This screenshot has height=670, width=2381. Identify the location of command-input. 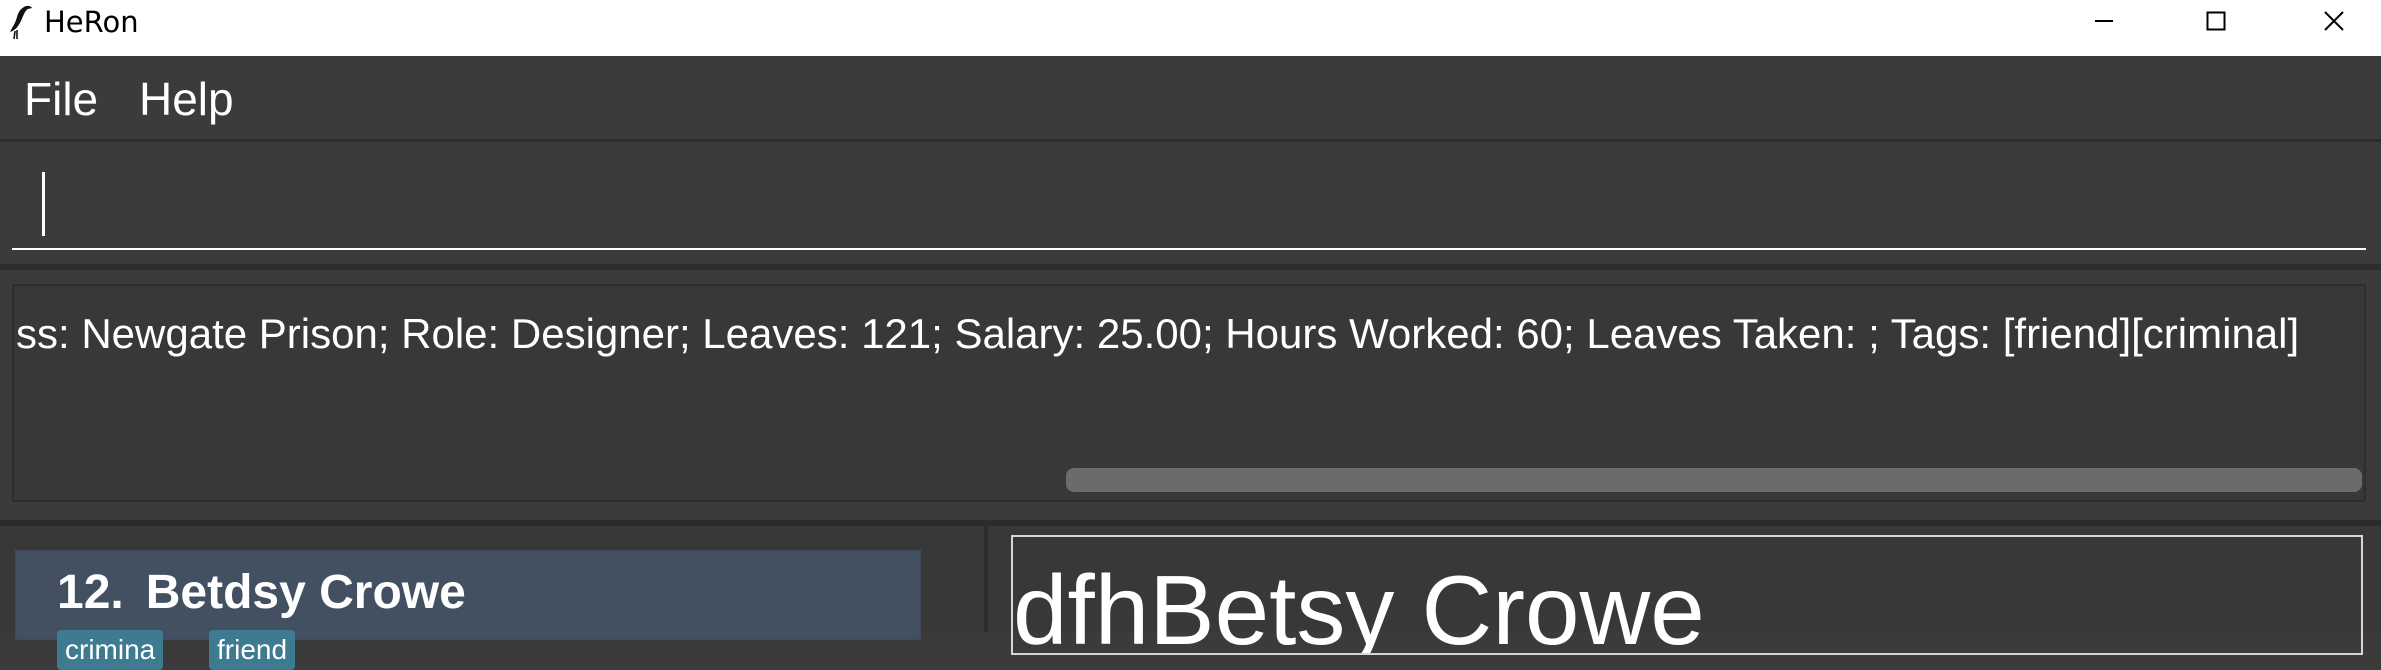
(1189, 203).